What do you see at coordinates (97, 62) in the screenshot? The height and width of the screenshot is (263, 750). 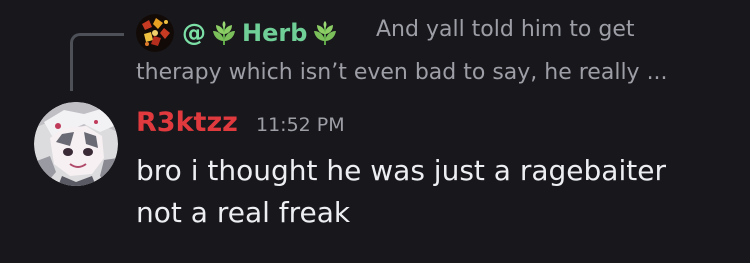 I see `reply-spine` at bounding box center [97, 62].